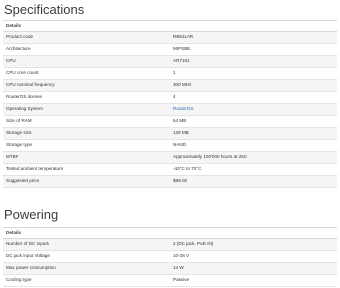 This screenshot has height=288, width=340. I want to click on row-label: Tested ambient temperature, so click(86, 169).